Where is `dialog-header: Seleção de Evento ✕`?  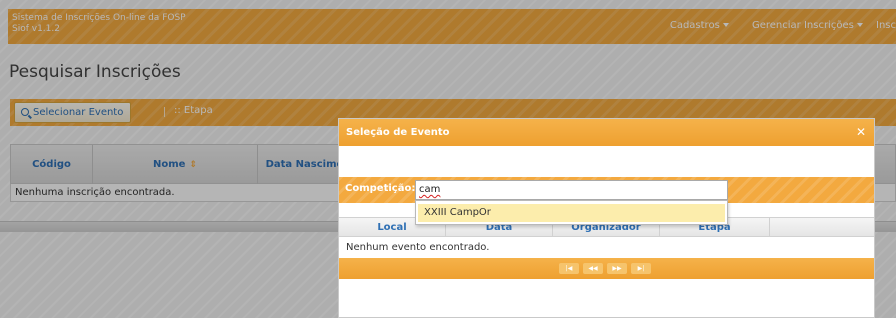 dialog-header: Seleção de Evento ✕ is located at coordinates (606, 132).